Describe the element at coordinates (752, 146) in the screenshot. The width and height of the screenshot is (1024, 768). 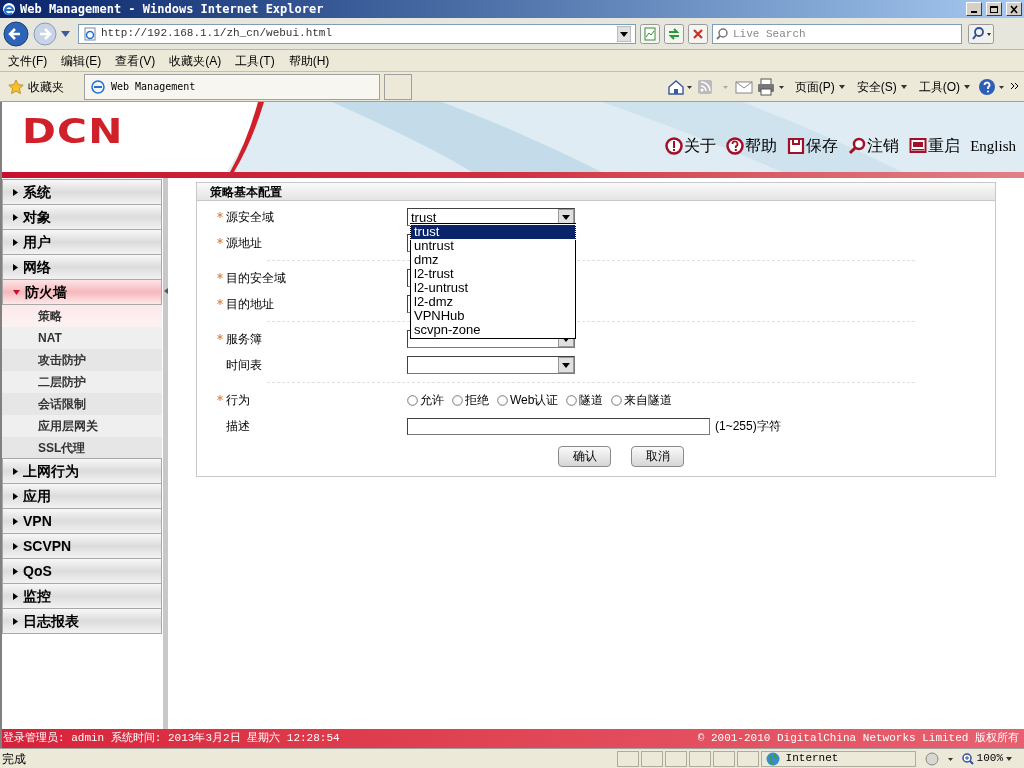
I see `header-link: 帮助` at that location.